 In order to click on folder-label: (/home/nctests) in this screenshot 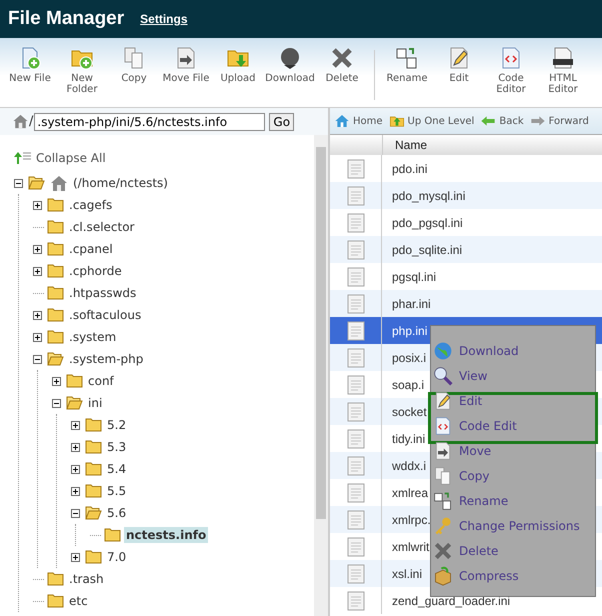, I will do `click(120, 183)`.